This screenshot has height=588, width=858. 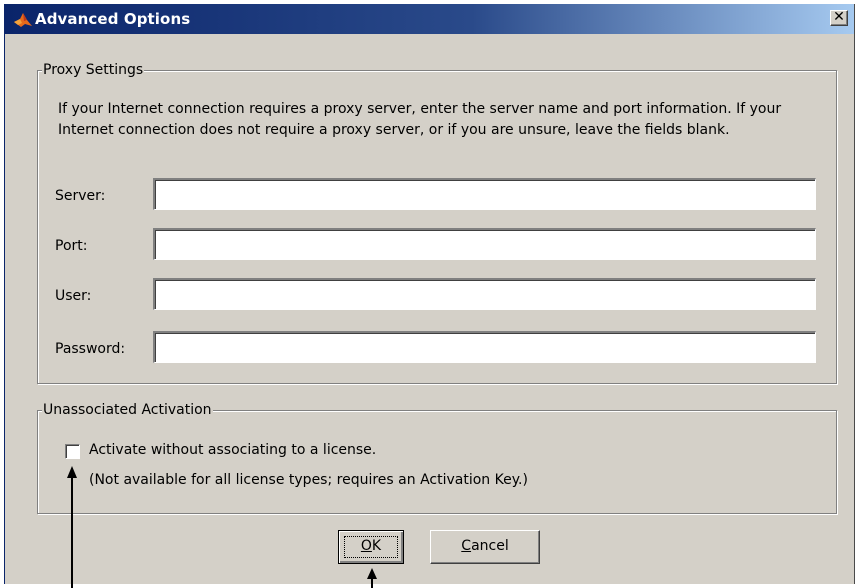 I want to click on annotation-arrows, so click(x=222, y=527).